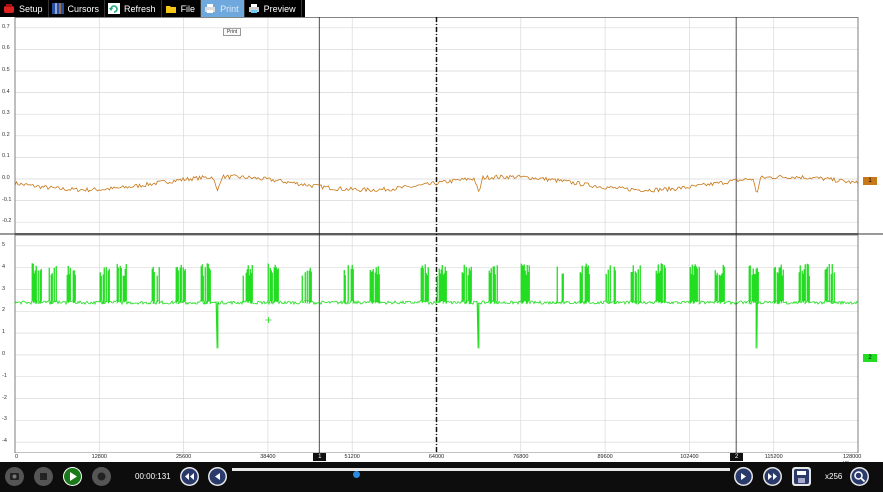 The image size is (883, 492). What do you see at coordinates (521, 457) in the screenshot?
I see `x-tick-label: 76800` at bounding box center [521, 457].